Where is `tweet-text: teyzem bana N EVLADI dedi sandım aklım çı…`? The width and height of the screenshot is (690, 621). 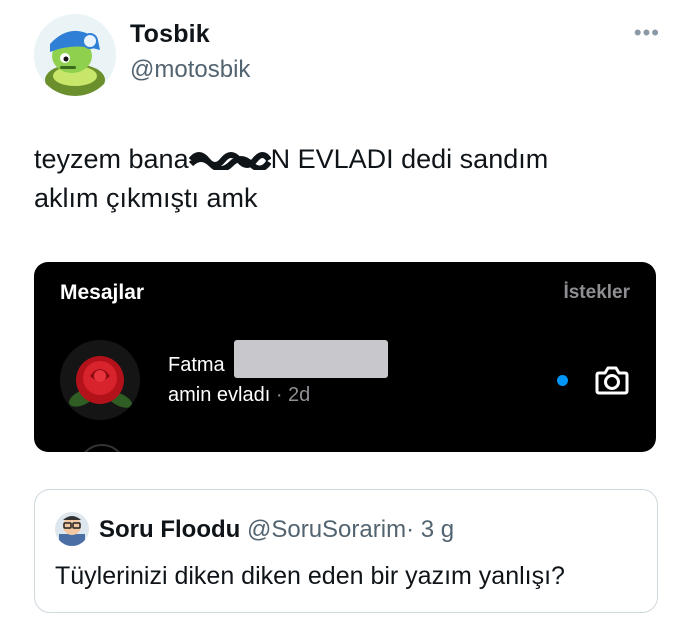 tweet-text: teyzem bana N EVLADI dedi sandım aklım çı… is located at coordinates (344, 179).